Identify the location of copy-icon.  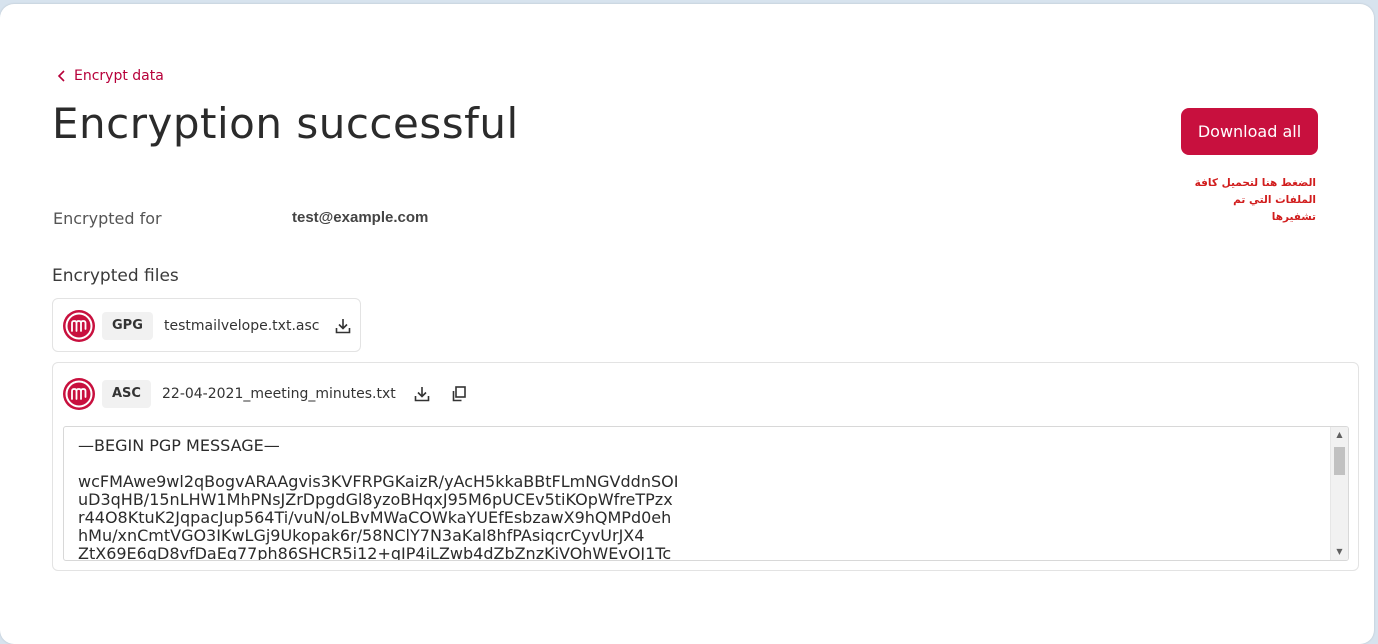
(459, 394).